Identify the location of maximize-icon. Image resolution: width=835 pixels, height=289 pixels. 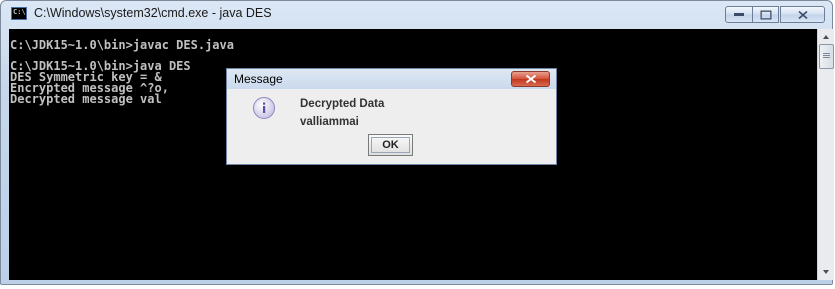
(765, 14).